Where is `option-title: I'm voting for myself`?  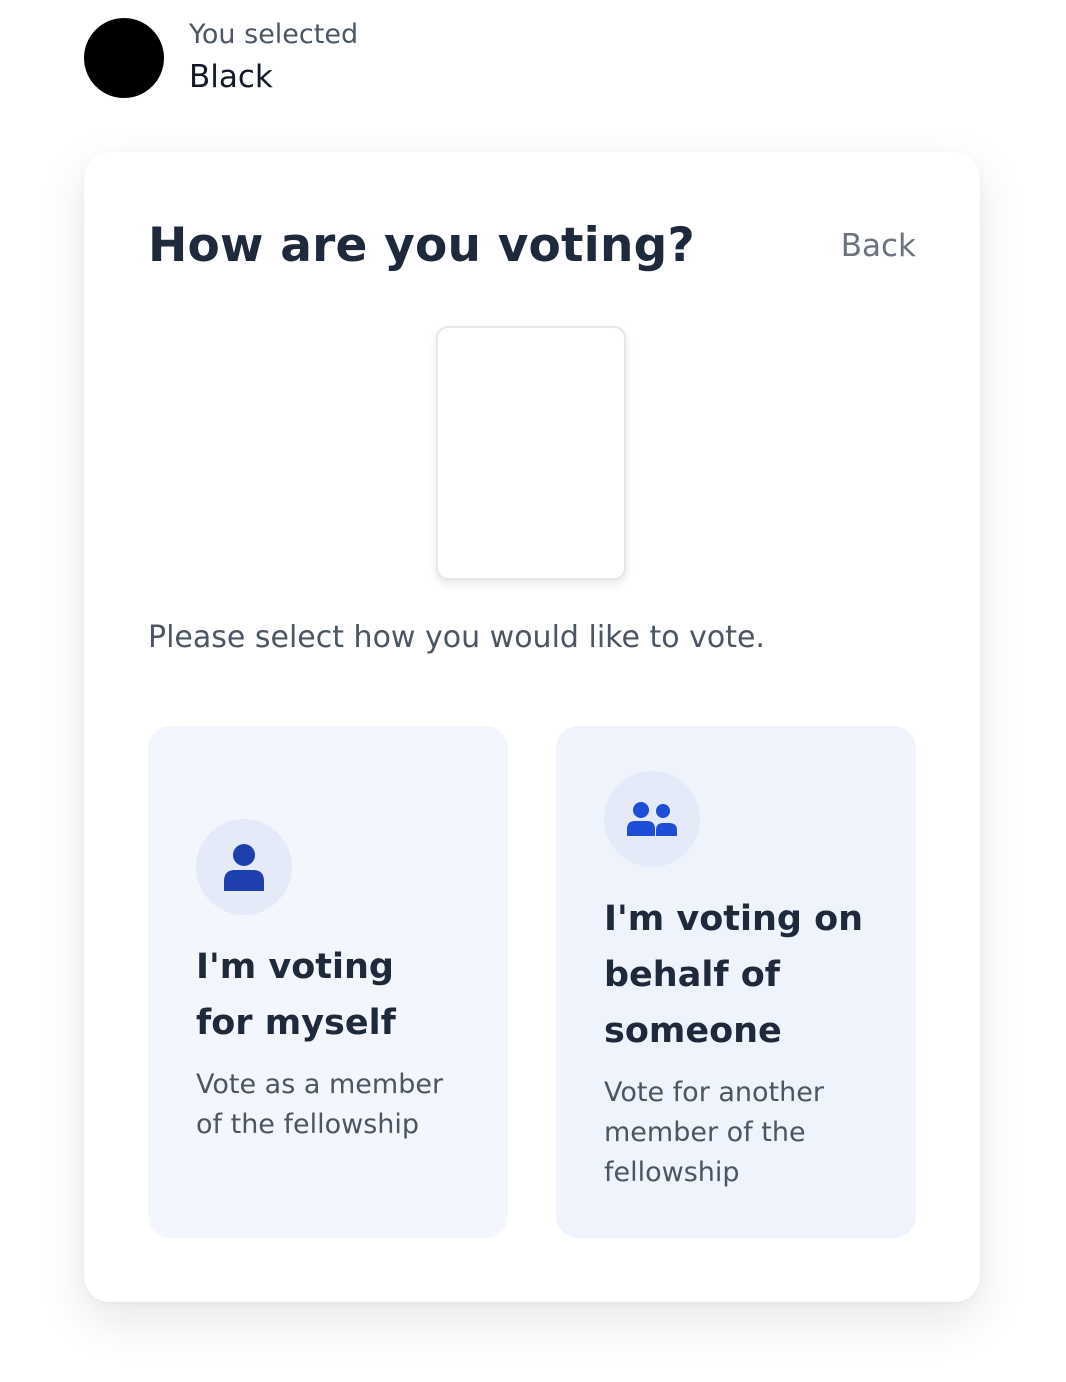
option-title: I'm voting for myself is located at coordinates (296, 995).